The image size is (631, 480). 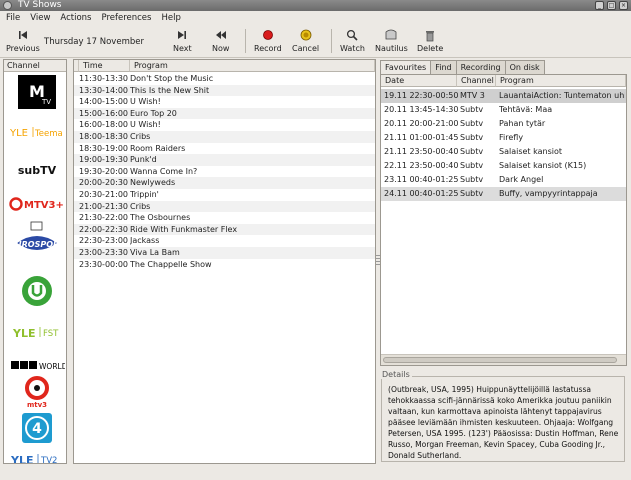 I want to click on favourites-header-program: Program, so click(x=561, y=81).